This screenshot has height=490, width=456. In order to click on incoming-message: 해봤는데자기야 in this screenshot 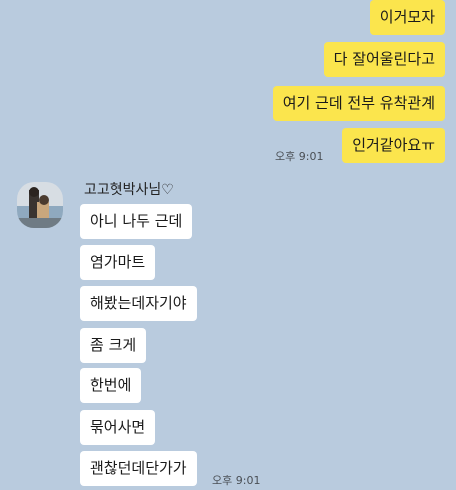, I will do `click(138, 303)`.